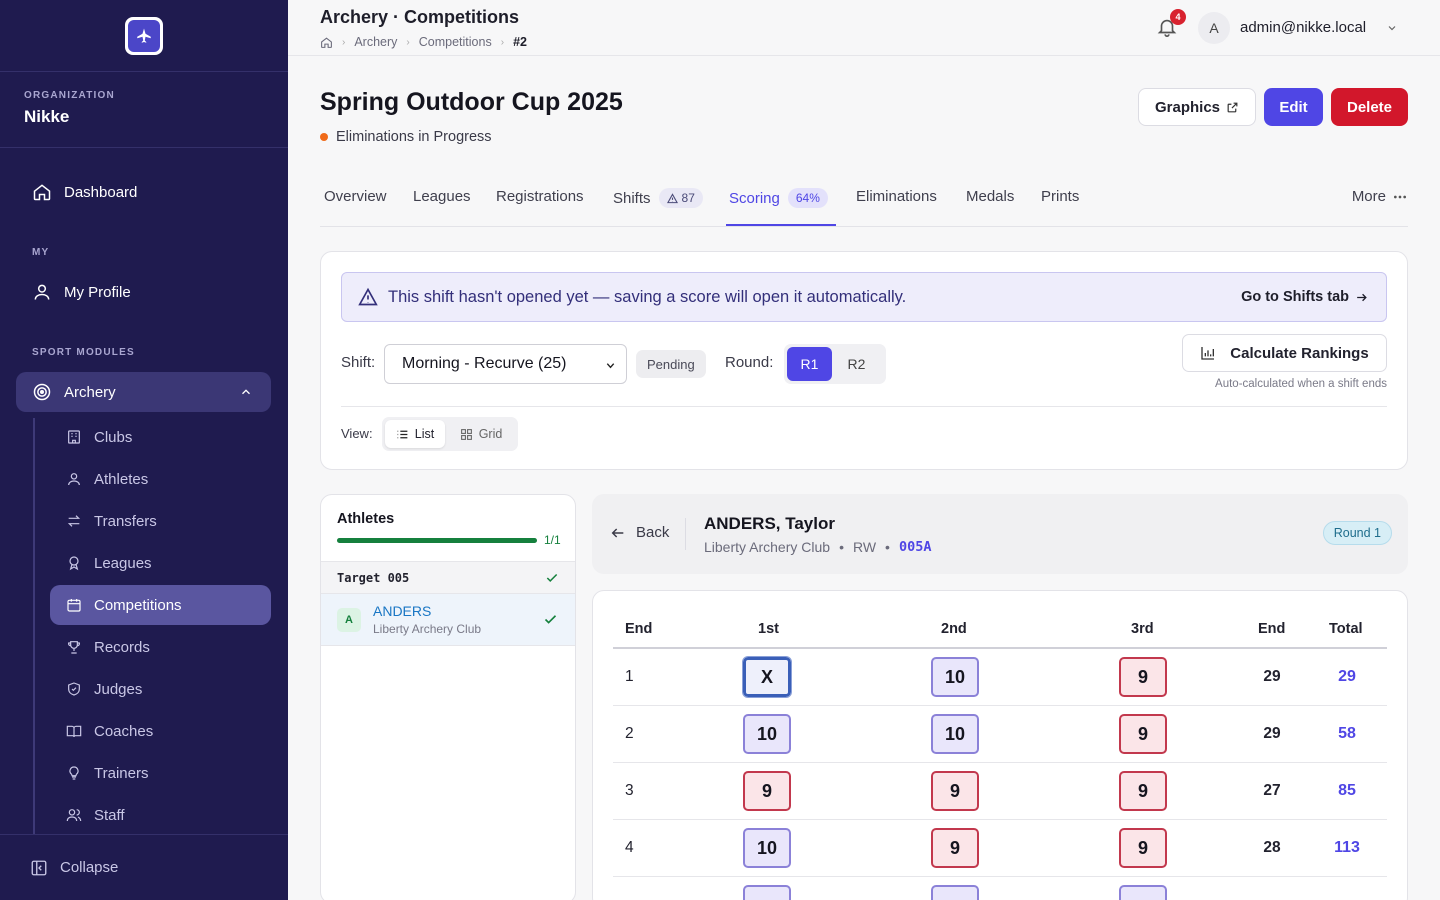 This screenshot has width=1440, height=900. What do you see at coordinates (424, 434) in the screenshot?
I see `view-list-label: List` at bounding box center [424, 434].